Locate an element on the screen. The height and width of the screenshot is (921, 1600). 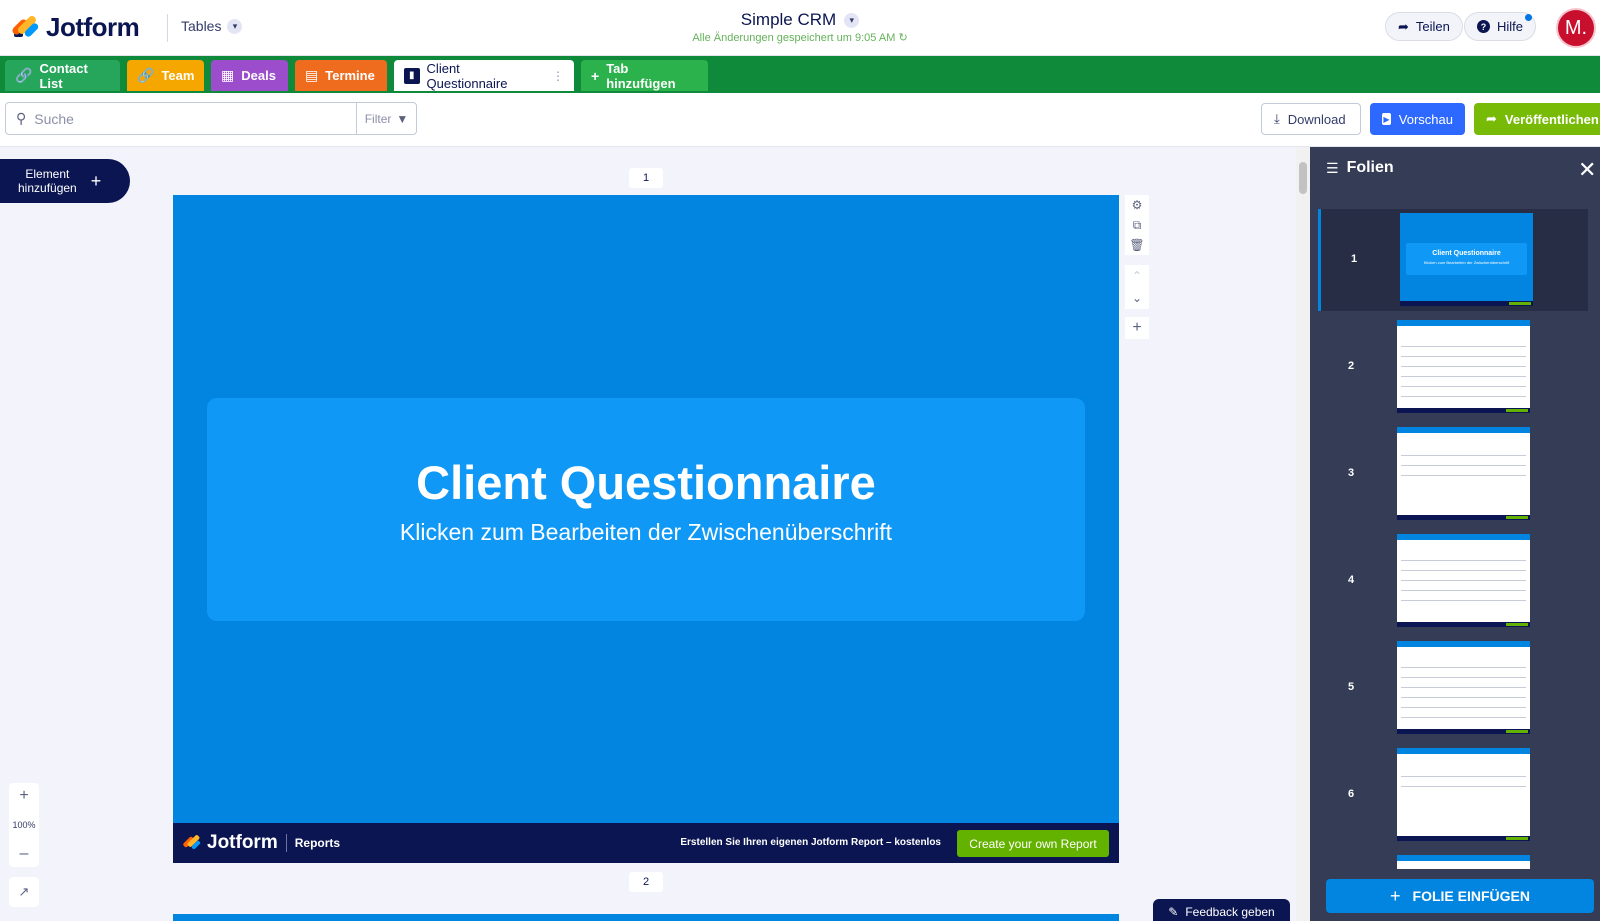
chevron-up-icon: ⌃ is located at coordinates (1137, 276).